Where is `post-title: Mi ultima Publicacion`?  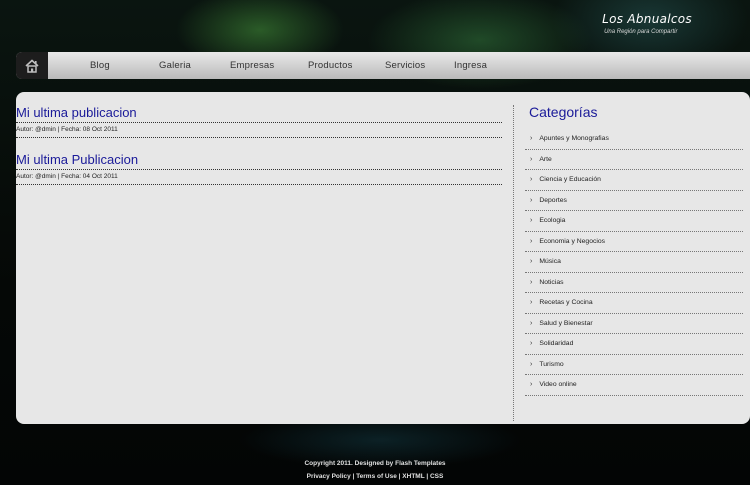 post-title: Mi ultima Publicacion is located at coordinates (259, 160).